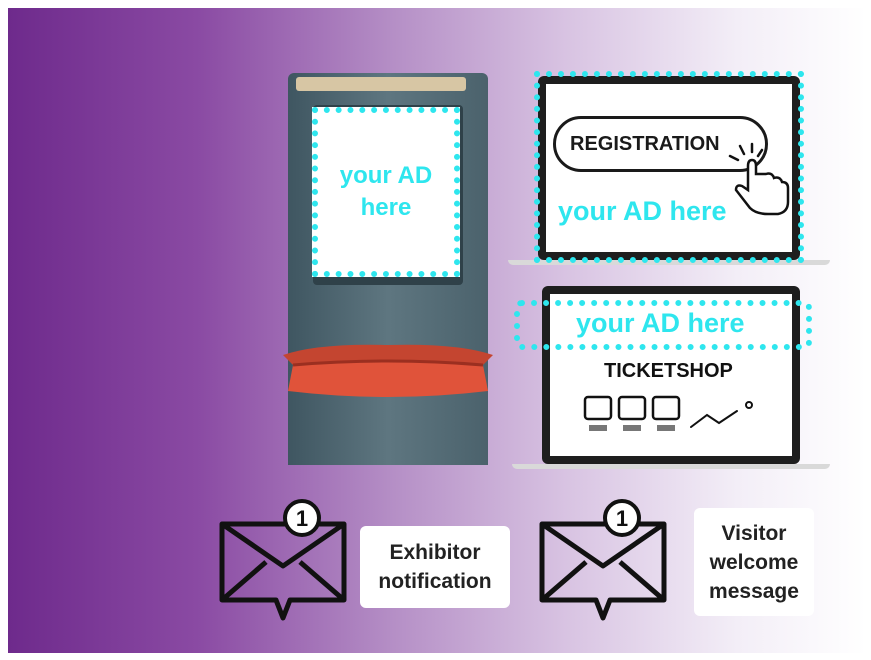 Image resolution: width=871 pixels, height=660 pixels. What do you see at coordinates (721, 414) in the screenshot?
I see `chart-line-icon` at bounding box center [721, 414].